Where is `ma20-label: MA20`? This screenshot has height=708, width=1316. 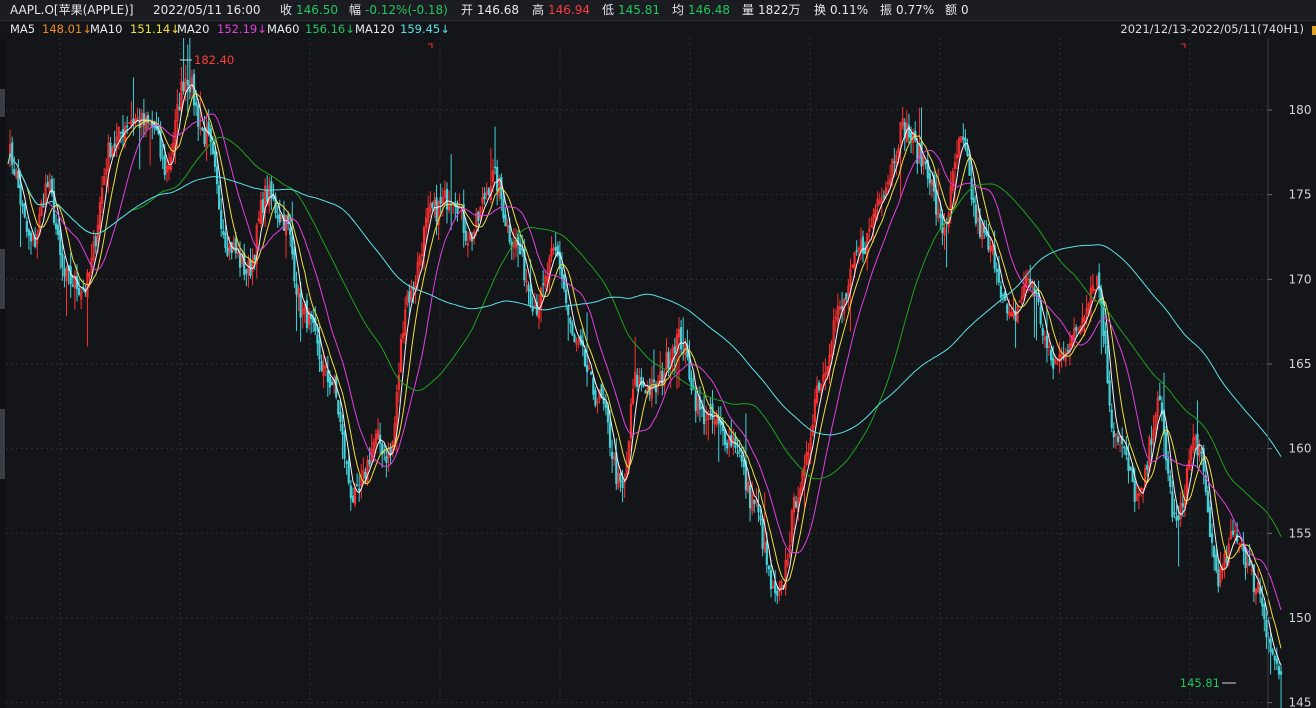 ma20-label: MA20 is located at coordinates (193, 29).